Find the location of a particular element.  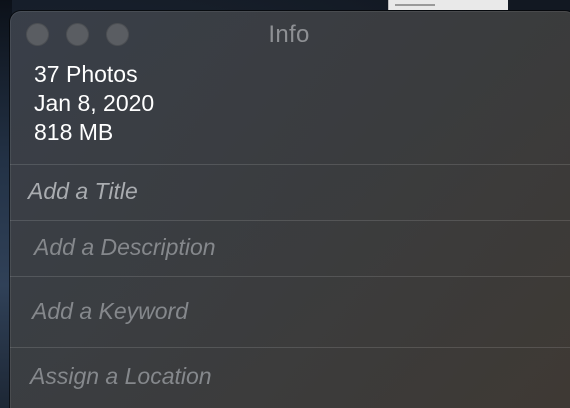

titlebar: Info is located at coordinates (290, 34).